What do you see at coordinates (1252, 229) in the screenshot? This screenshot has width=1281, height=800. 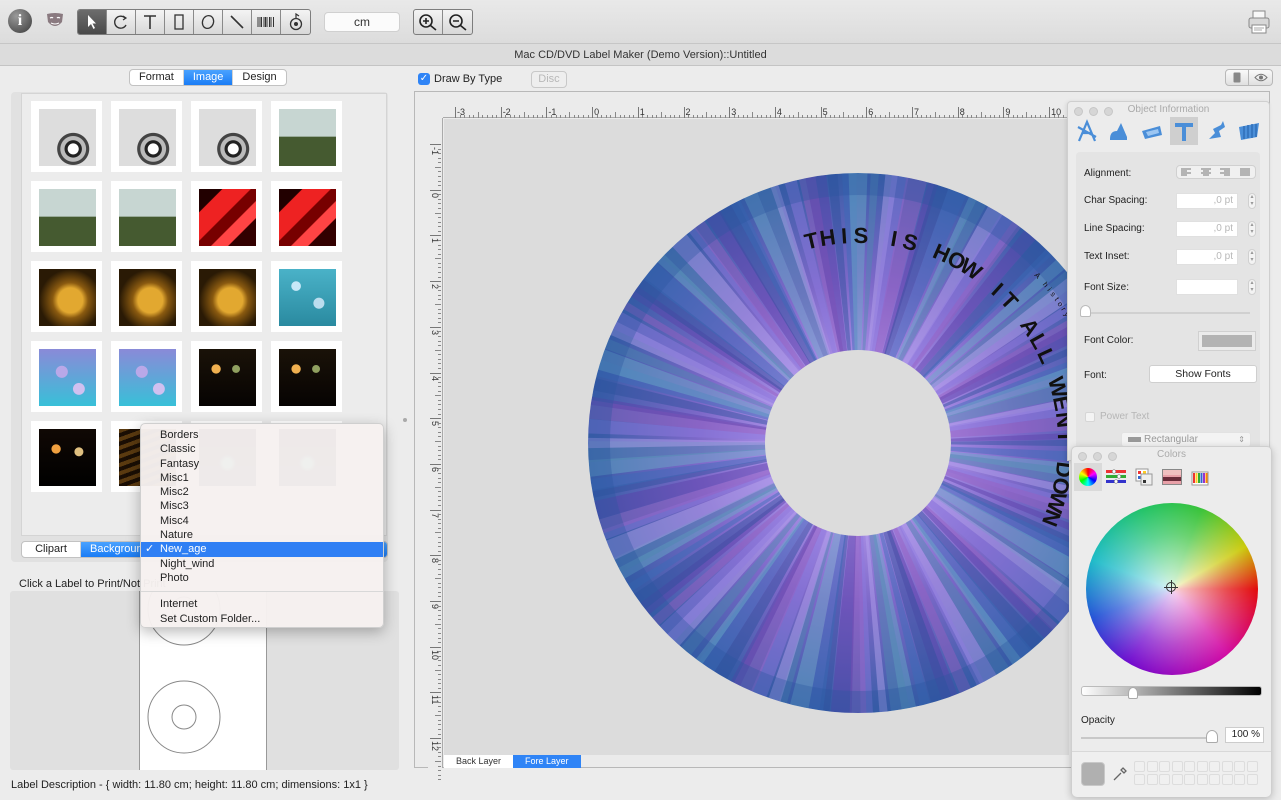 I see `line-spacing-stepper: ▴ ▾` at bounding box center [1252, 229].